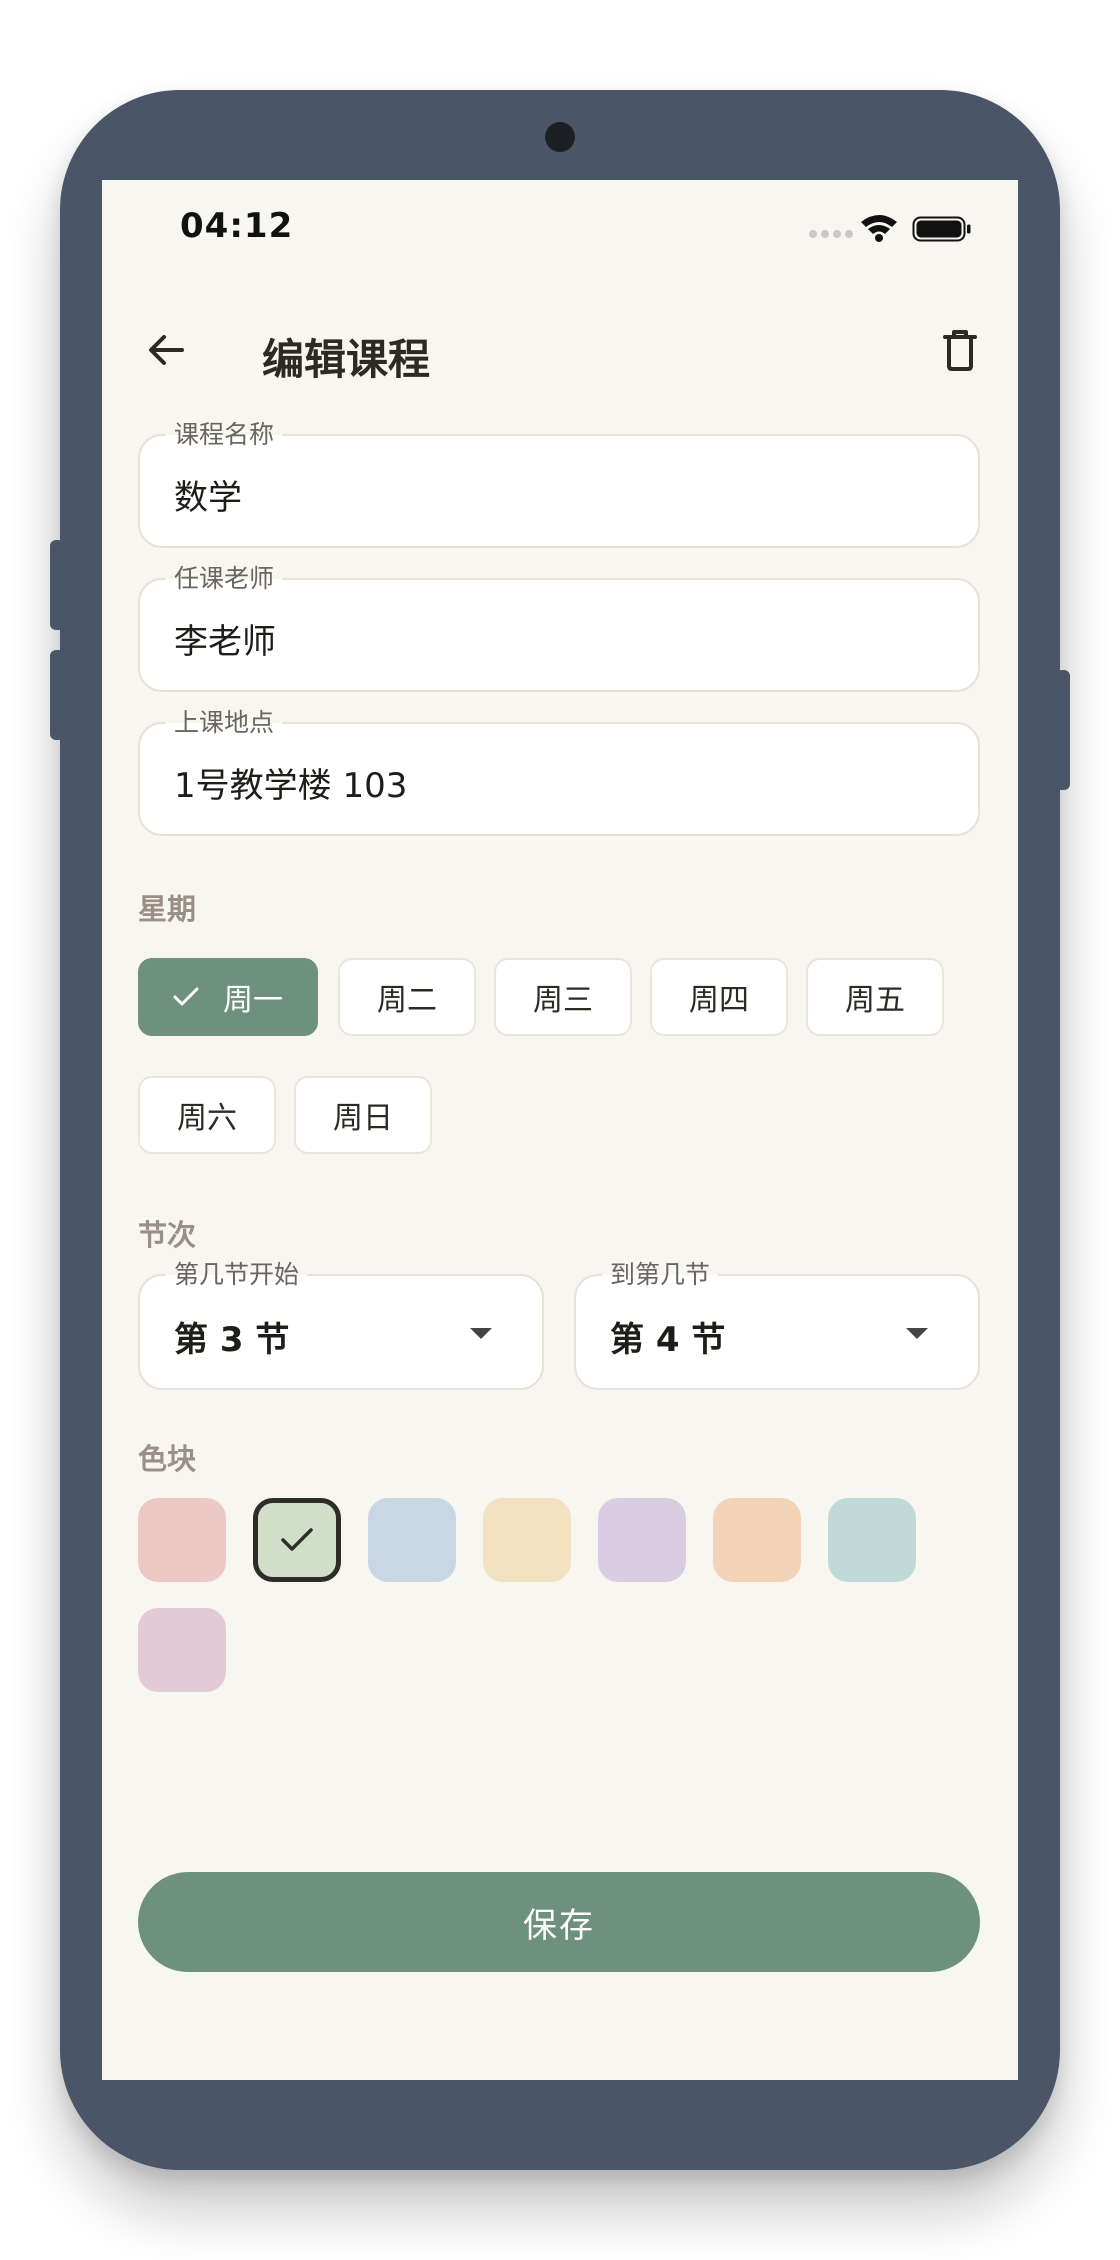 This screenshot has width=1120, height=2260. I want to click on weekday-chip-label: 周日, so click(363, 1118).